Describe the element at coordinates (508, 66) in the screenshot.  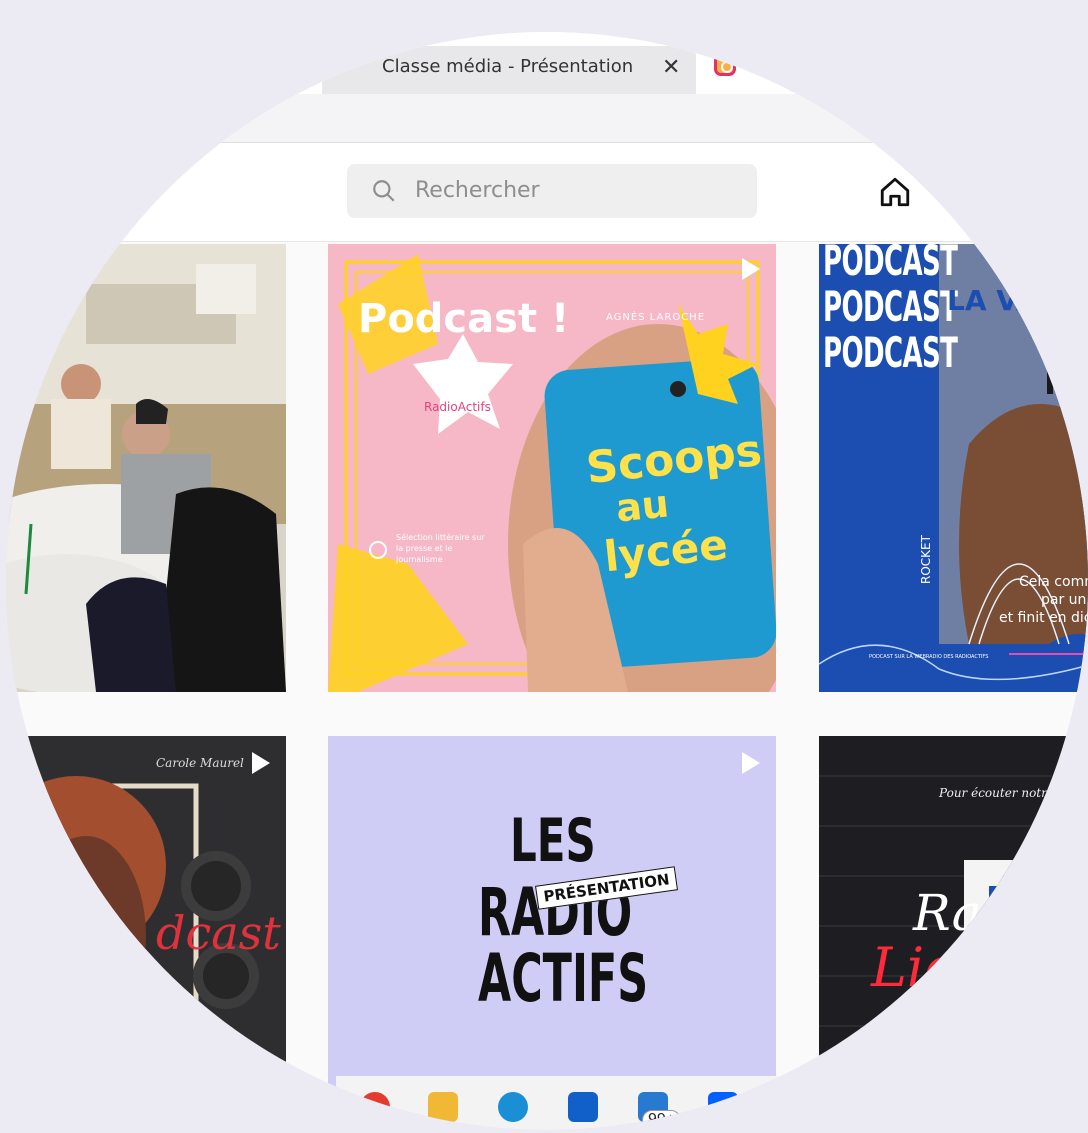
I see `tab-title: Classe média - Présentation` at that location.